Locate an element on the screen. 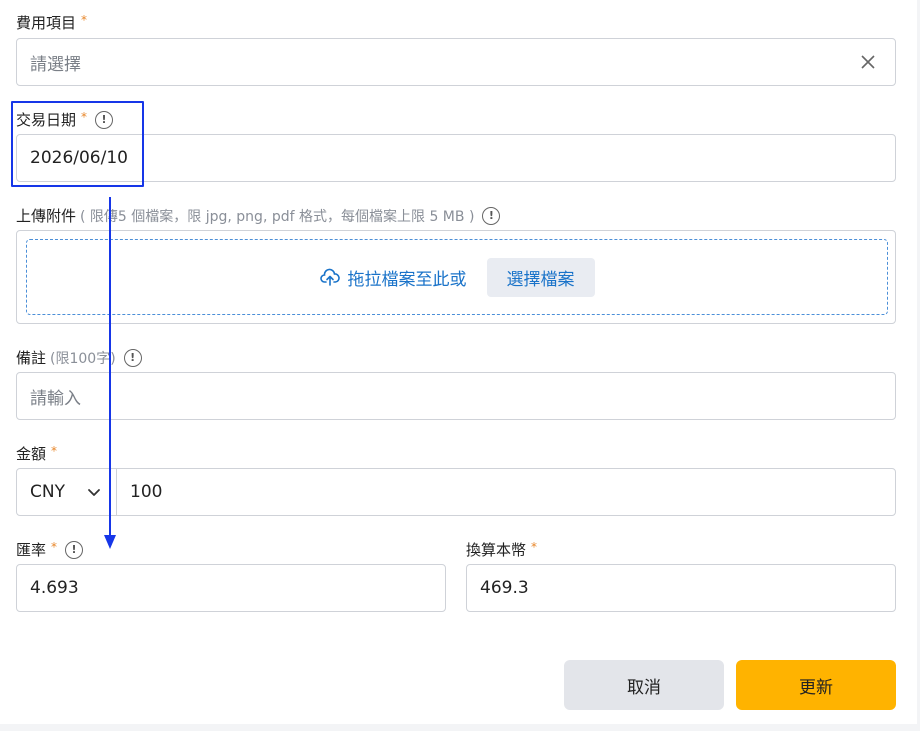  attachment-dropzone: 拖拉檔案至此或 選擇檔案 is located at coordinates (457, 277).